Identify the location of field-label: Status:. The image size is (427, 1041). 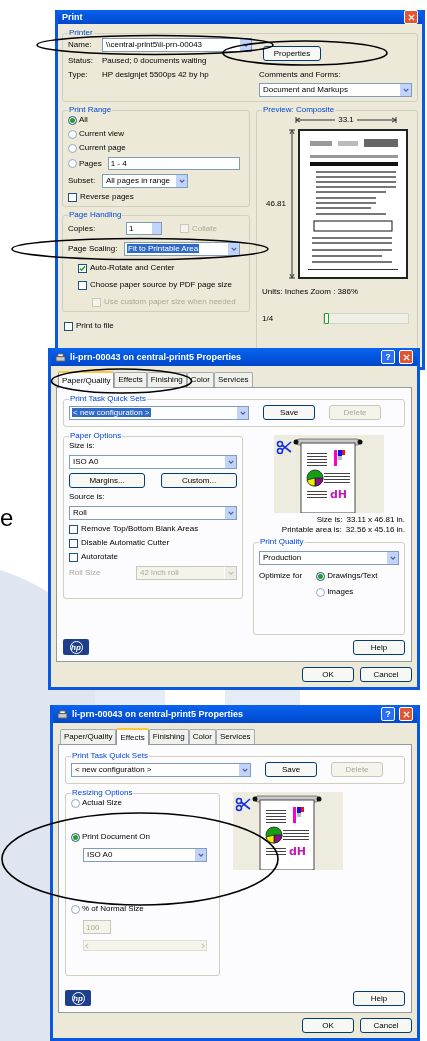
(81, 61).